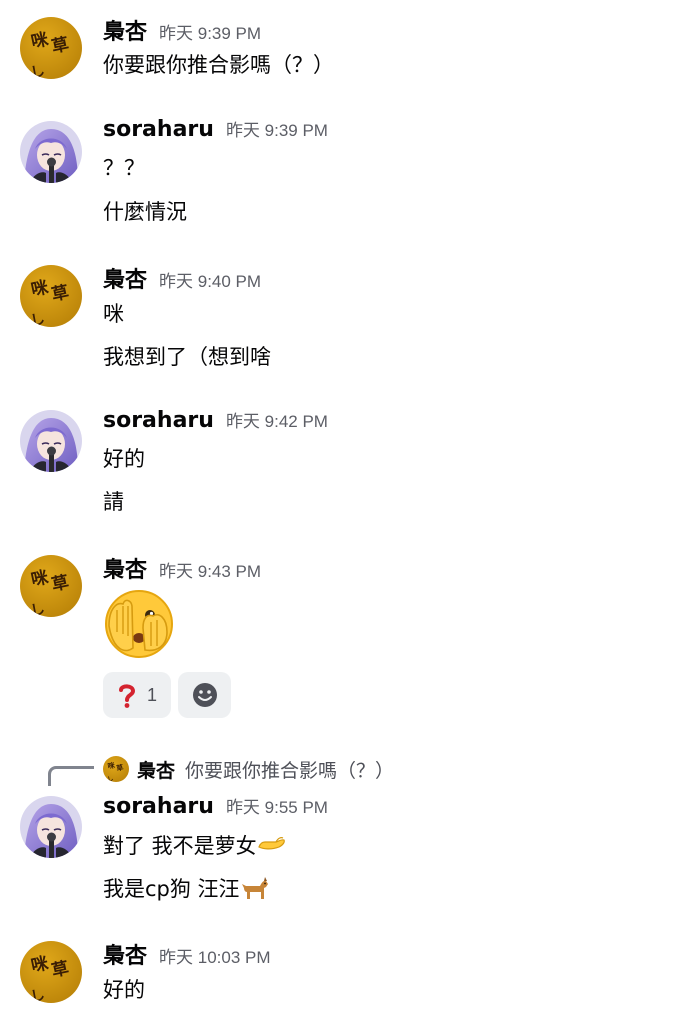  I want to click on reaction-count: 1, so click(151, 694).